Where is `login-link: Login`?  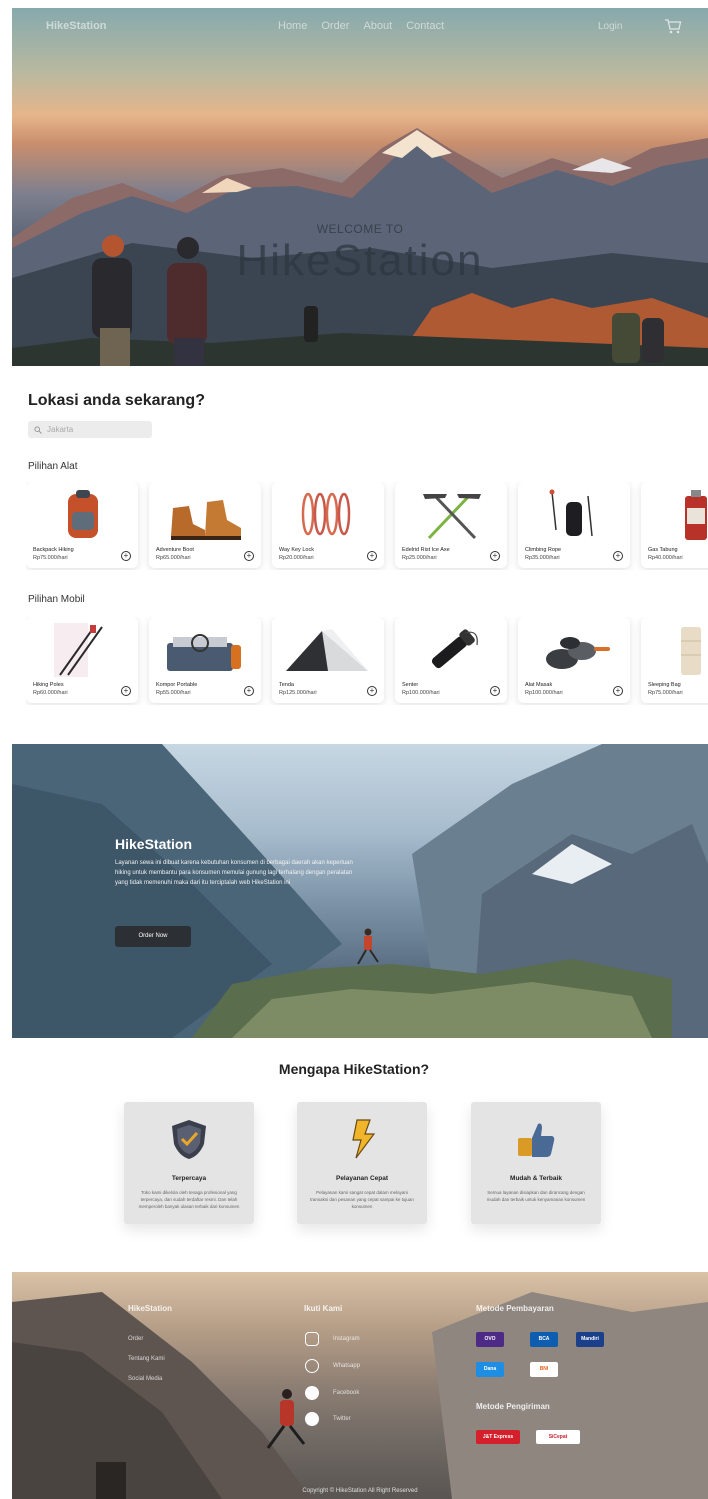
login-link: Login is located at coordinates (610, 26).